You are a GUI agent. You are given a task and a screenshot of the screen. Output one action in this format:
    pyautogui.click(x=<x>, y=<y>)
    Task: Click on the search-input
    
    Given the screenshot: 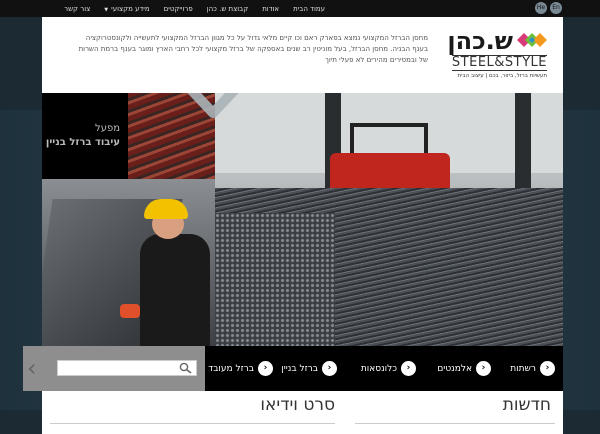 What is the action you would take?
    pyautogui.click(x=127, y=368)
    